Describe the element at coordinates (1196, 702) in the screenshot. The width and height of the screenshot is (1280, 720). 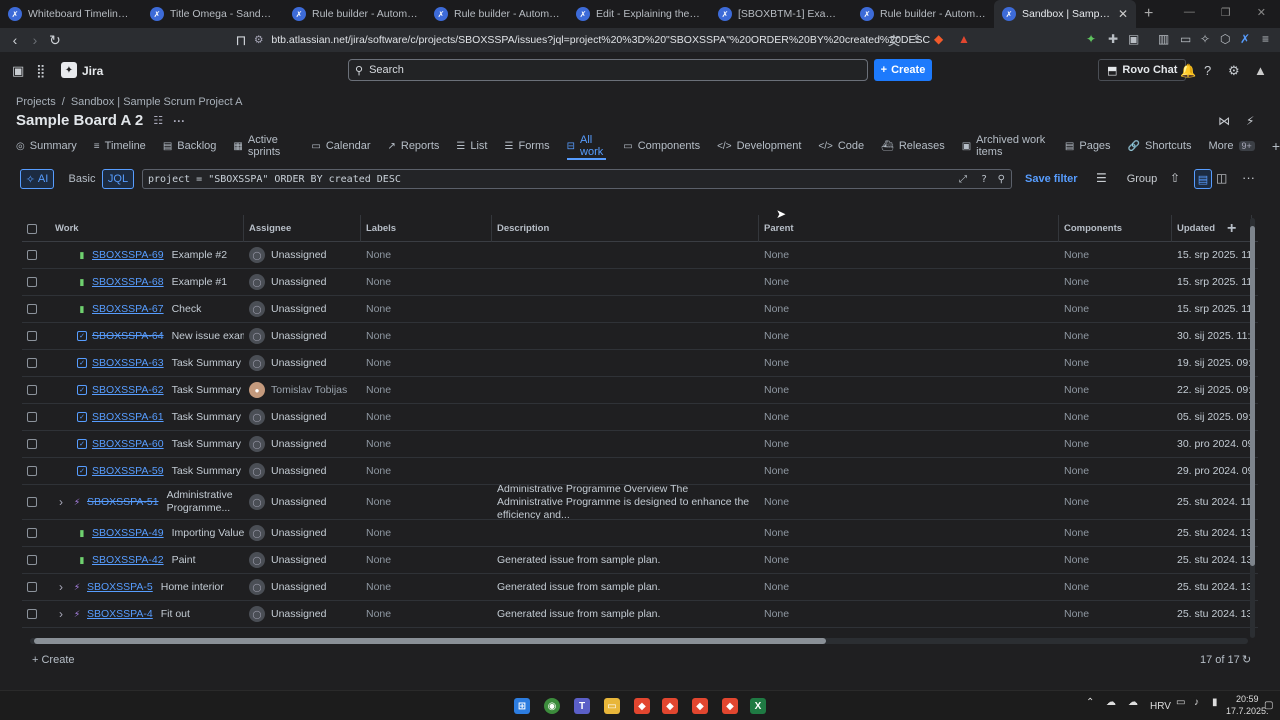
I see `volume-icon: ♪` at that location.